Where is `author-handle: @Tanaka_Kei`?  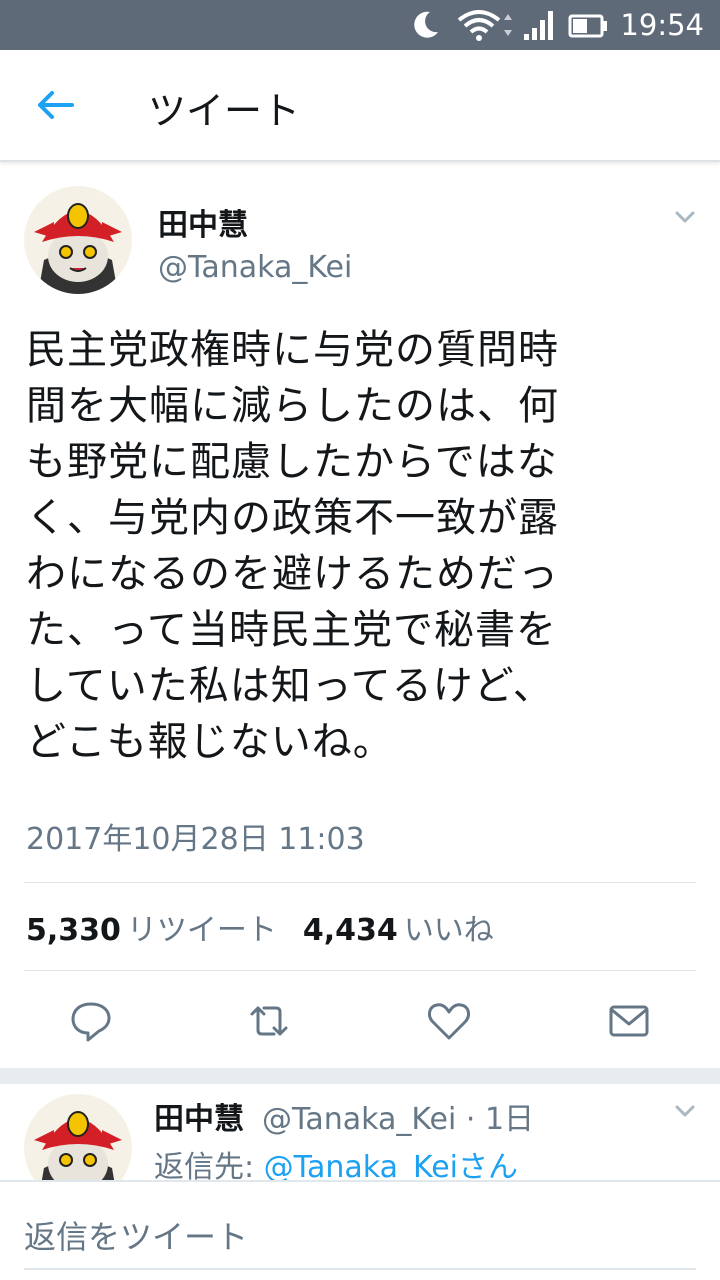
author-handle: @Tanaka_Kei is located at coordinates (255, 267).